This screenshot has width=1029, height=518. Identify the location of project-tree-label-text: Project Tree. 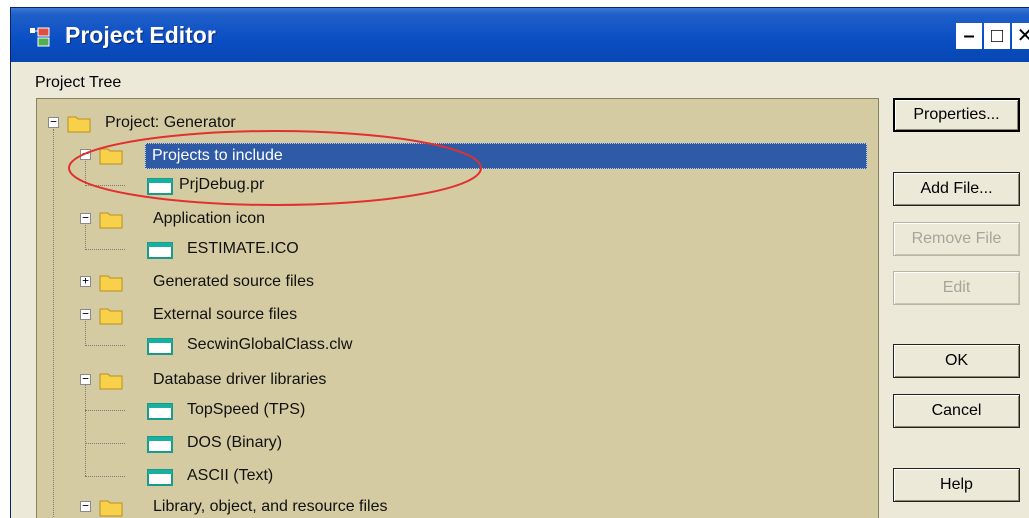
(78, 82).